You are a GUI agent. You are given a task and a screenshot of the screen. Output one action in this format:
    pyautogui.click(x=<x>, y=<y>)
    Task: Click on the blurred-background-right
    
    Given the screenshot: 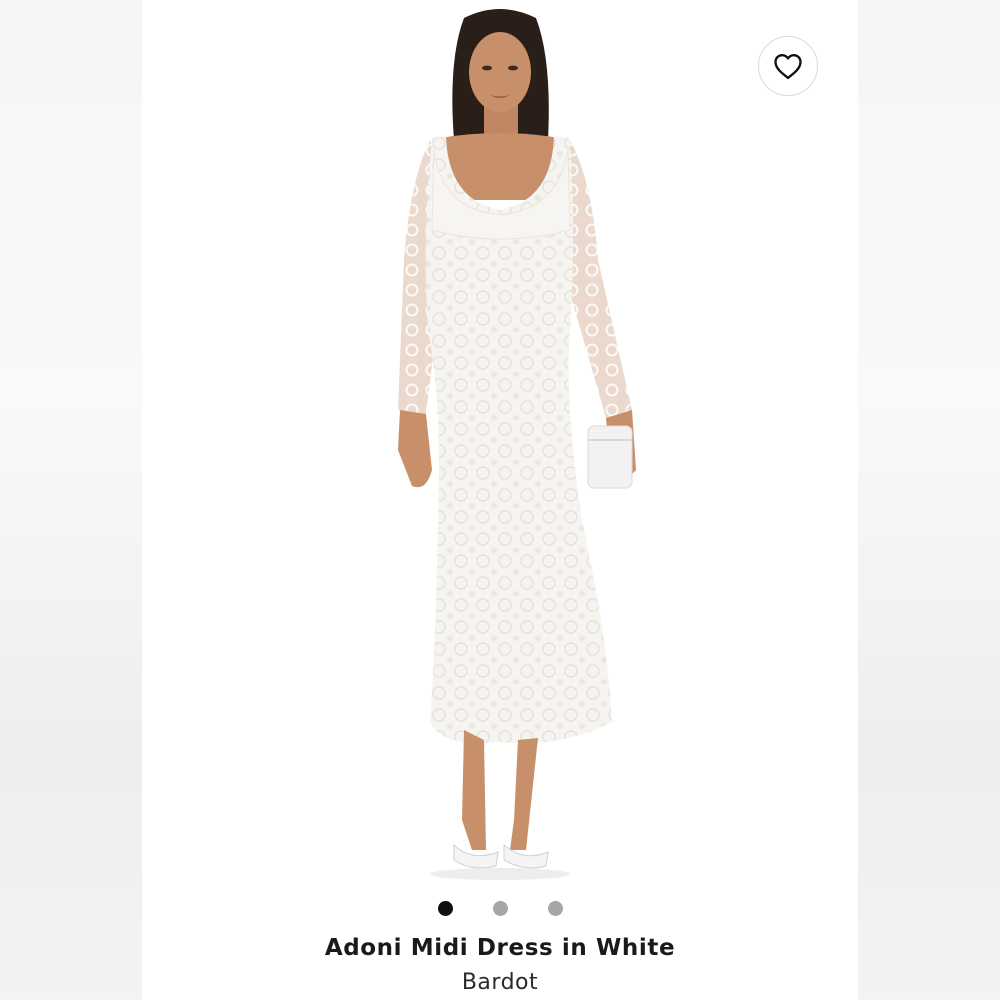 What is the action you would take?
    pyautogui.click(x=929, y=500)
    